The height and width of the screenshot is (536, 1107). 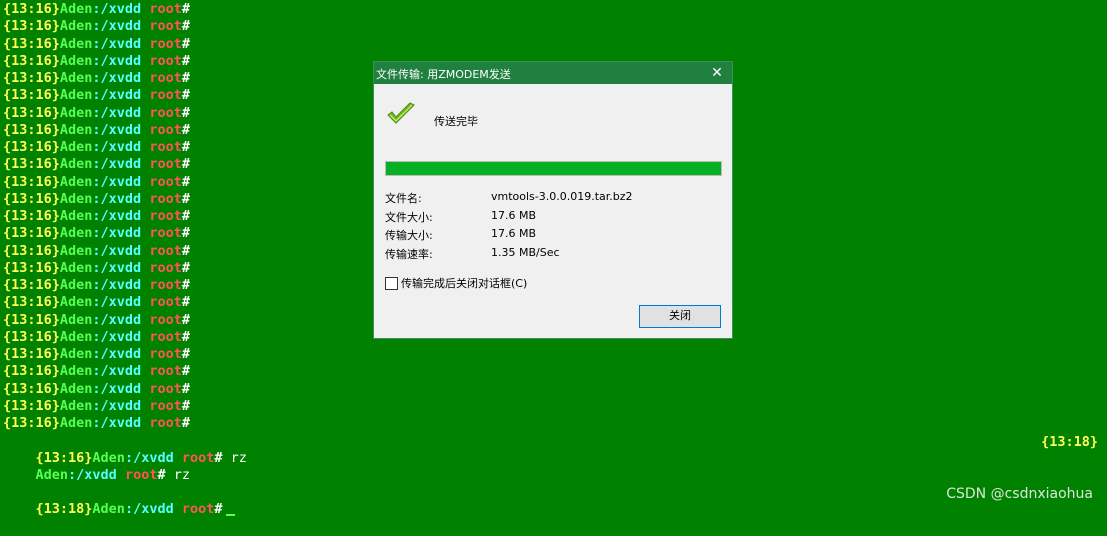 I want to click on transfer-progress-bar, so click(x=553, y=168).